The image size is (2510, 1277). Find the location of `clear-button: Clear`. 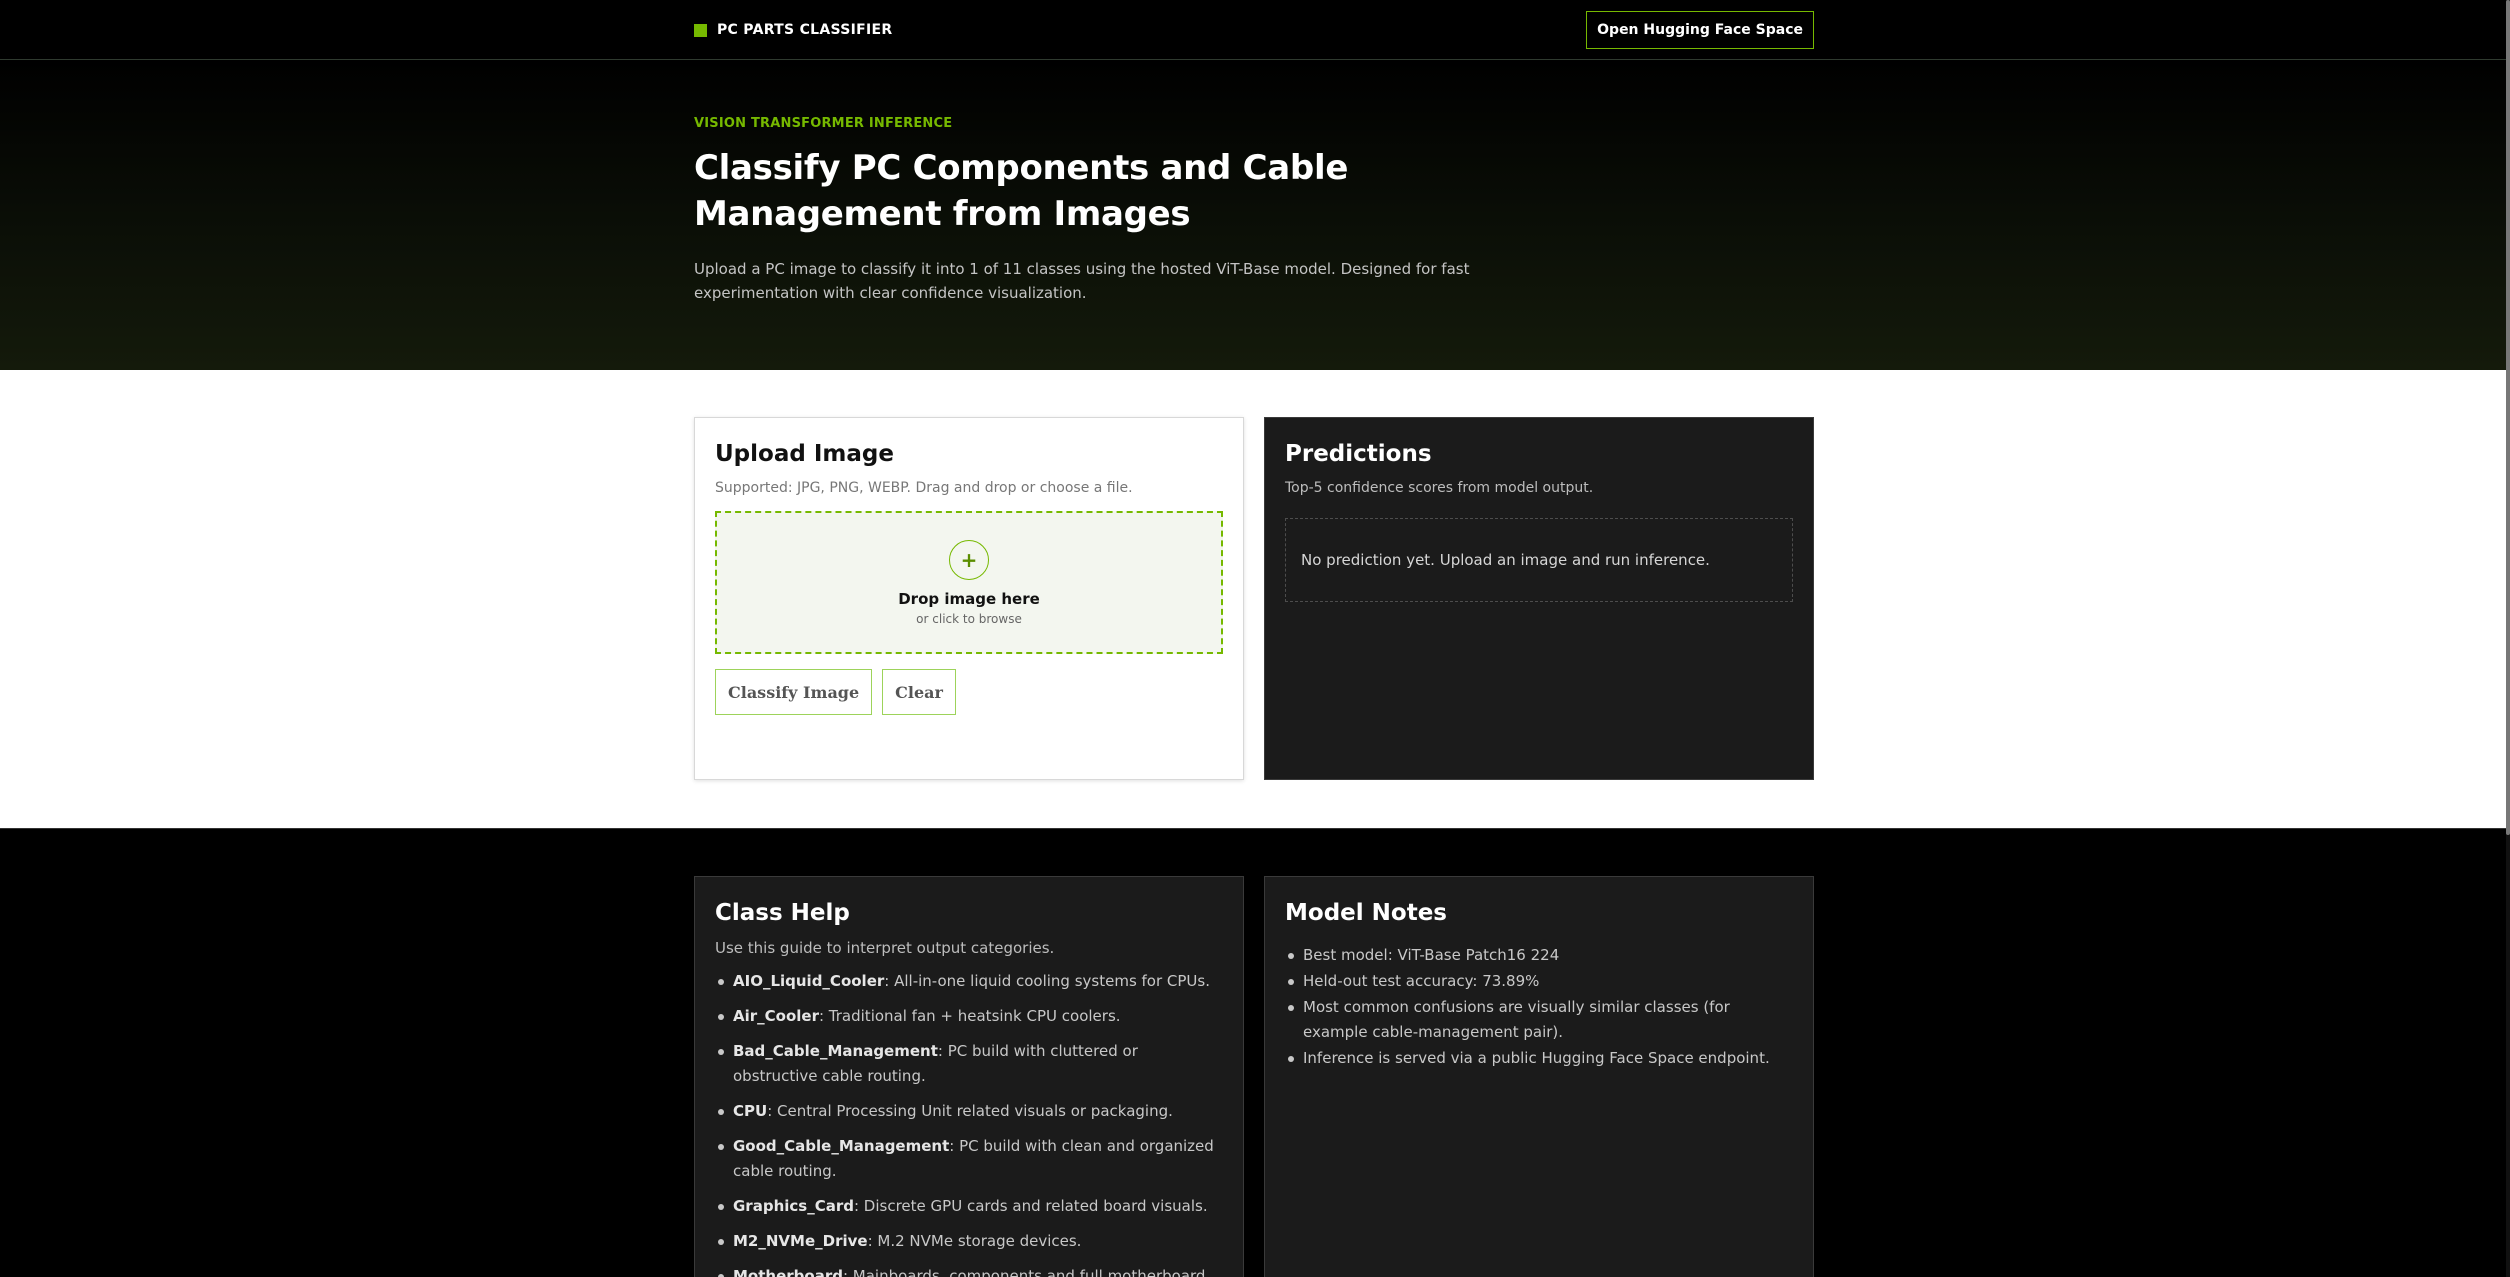

clear-button: Clear is located at coordinates (919, 692).